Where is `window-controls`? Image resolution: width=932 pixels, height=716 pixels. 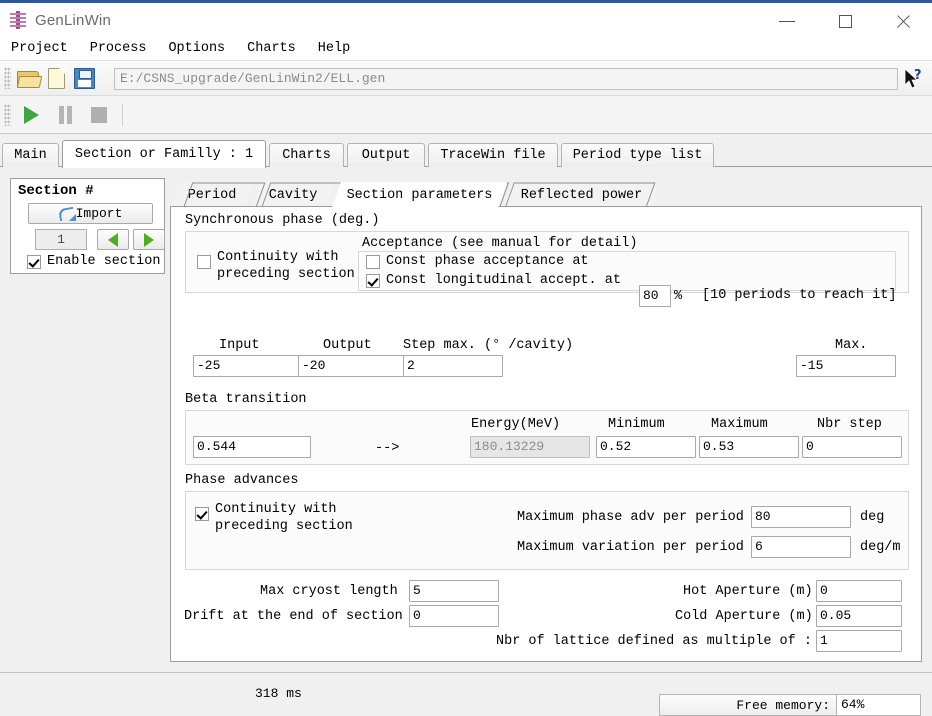 window-controls is located at coordinates (845, 21).